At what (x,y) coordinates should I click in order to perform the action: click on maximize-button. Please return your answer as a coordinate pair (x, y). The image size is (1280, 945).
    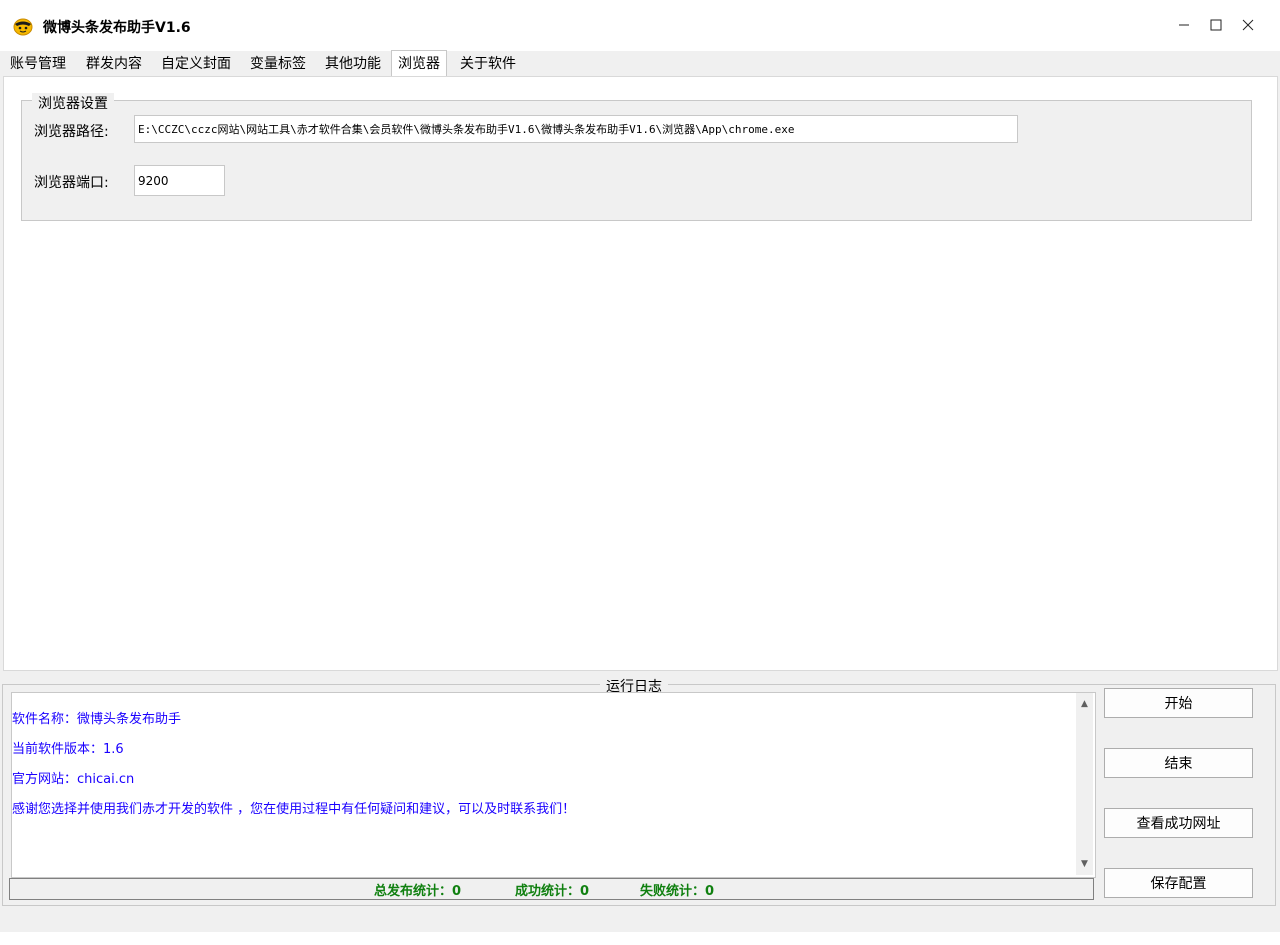
    Looking at the image, I should click on (1216, 25).